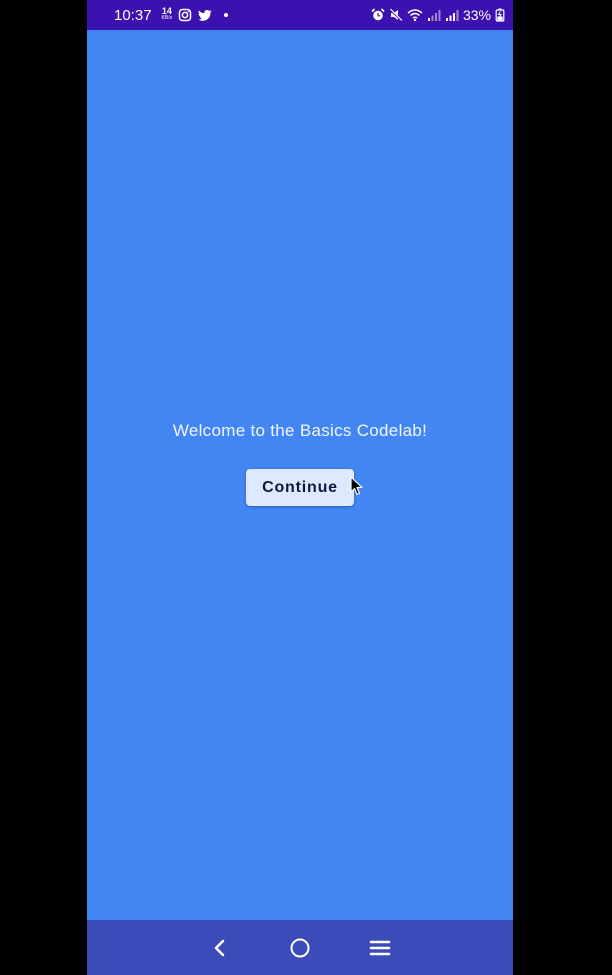 Image resolution: width=612 pixels, height=975 pixels. I want to click on battery-percent: 33%, so click(476, 15).